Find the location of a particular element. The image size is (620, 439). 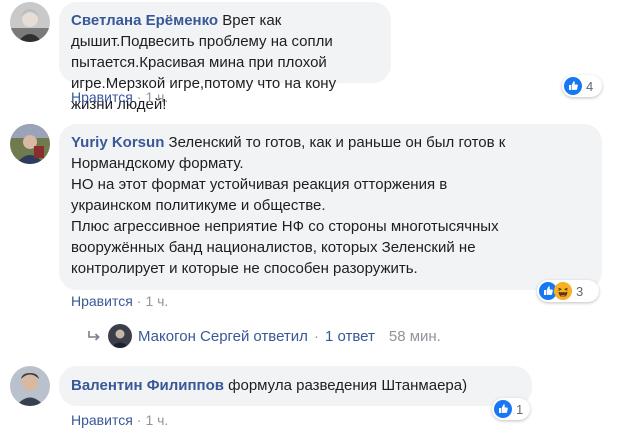

reply-action-label: ответил is located at coordinates (280, 336).